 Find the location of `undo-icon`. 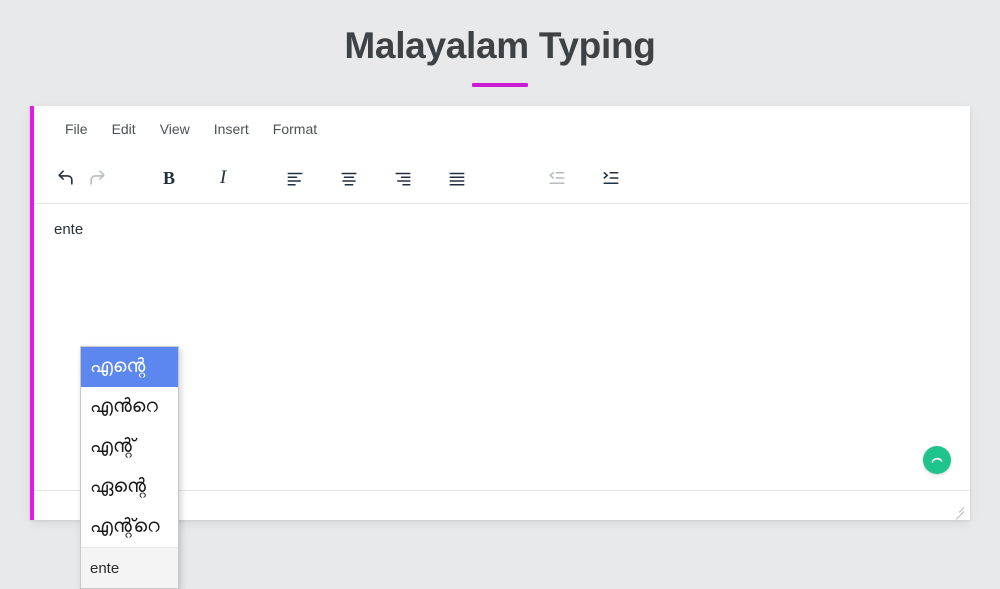

undo-icon is located at coordinates (65, 177).